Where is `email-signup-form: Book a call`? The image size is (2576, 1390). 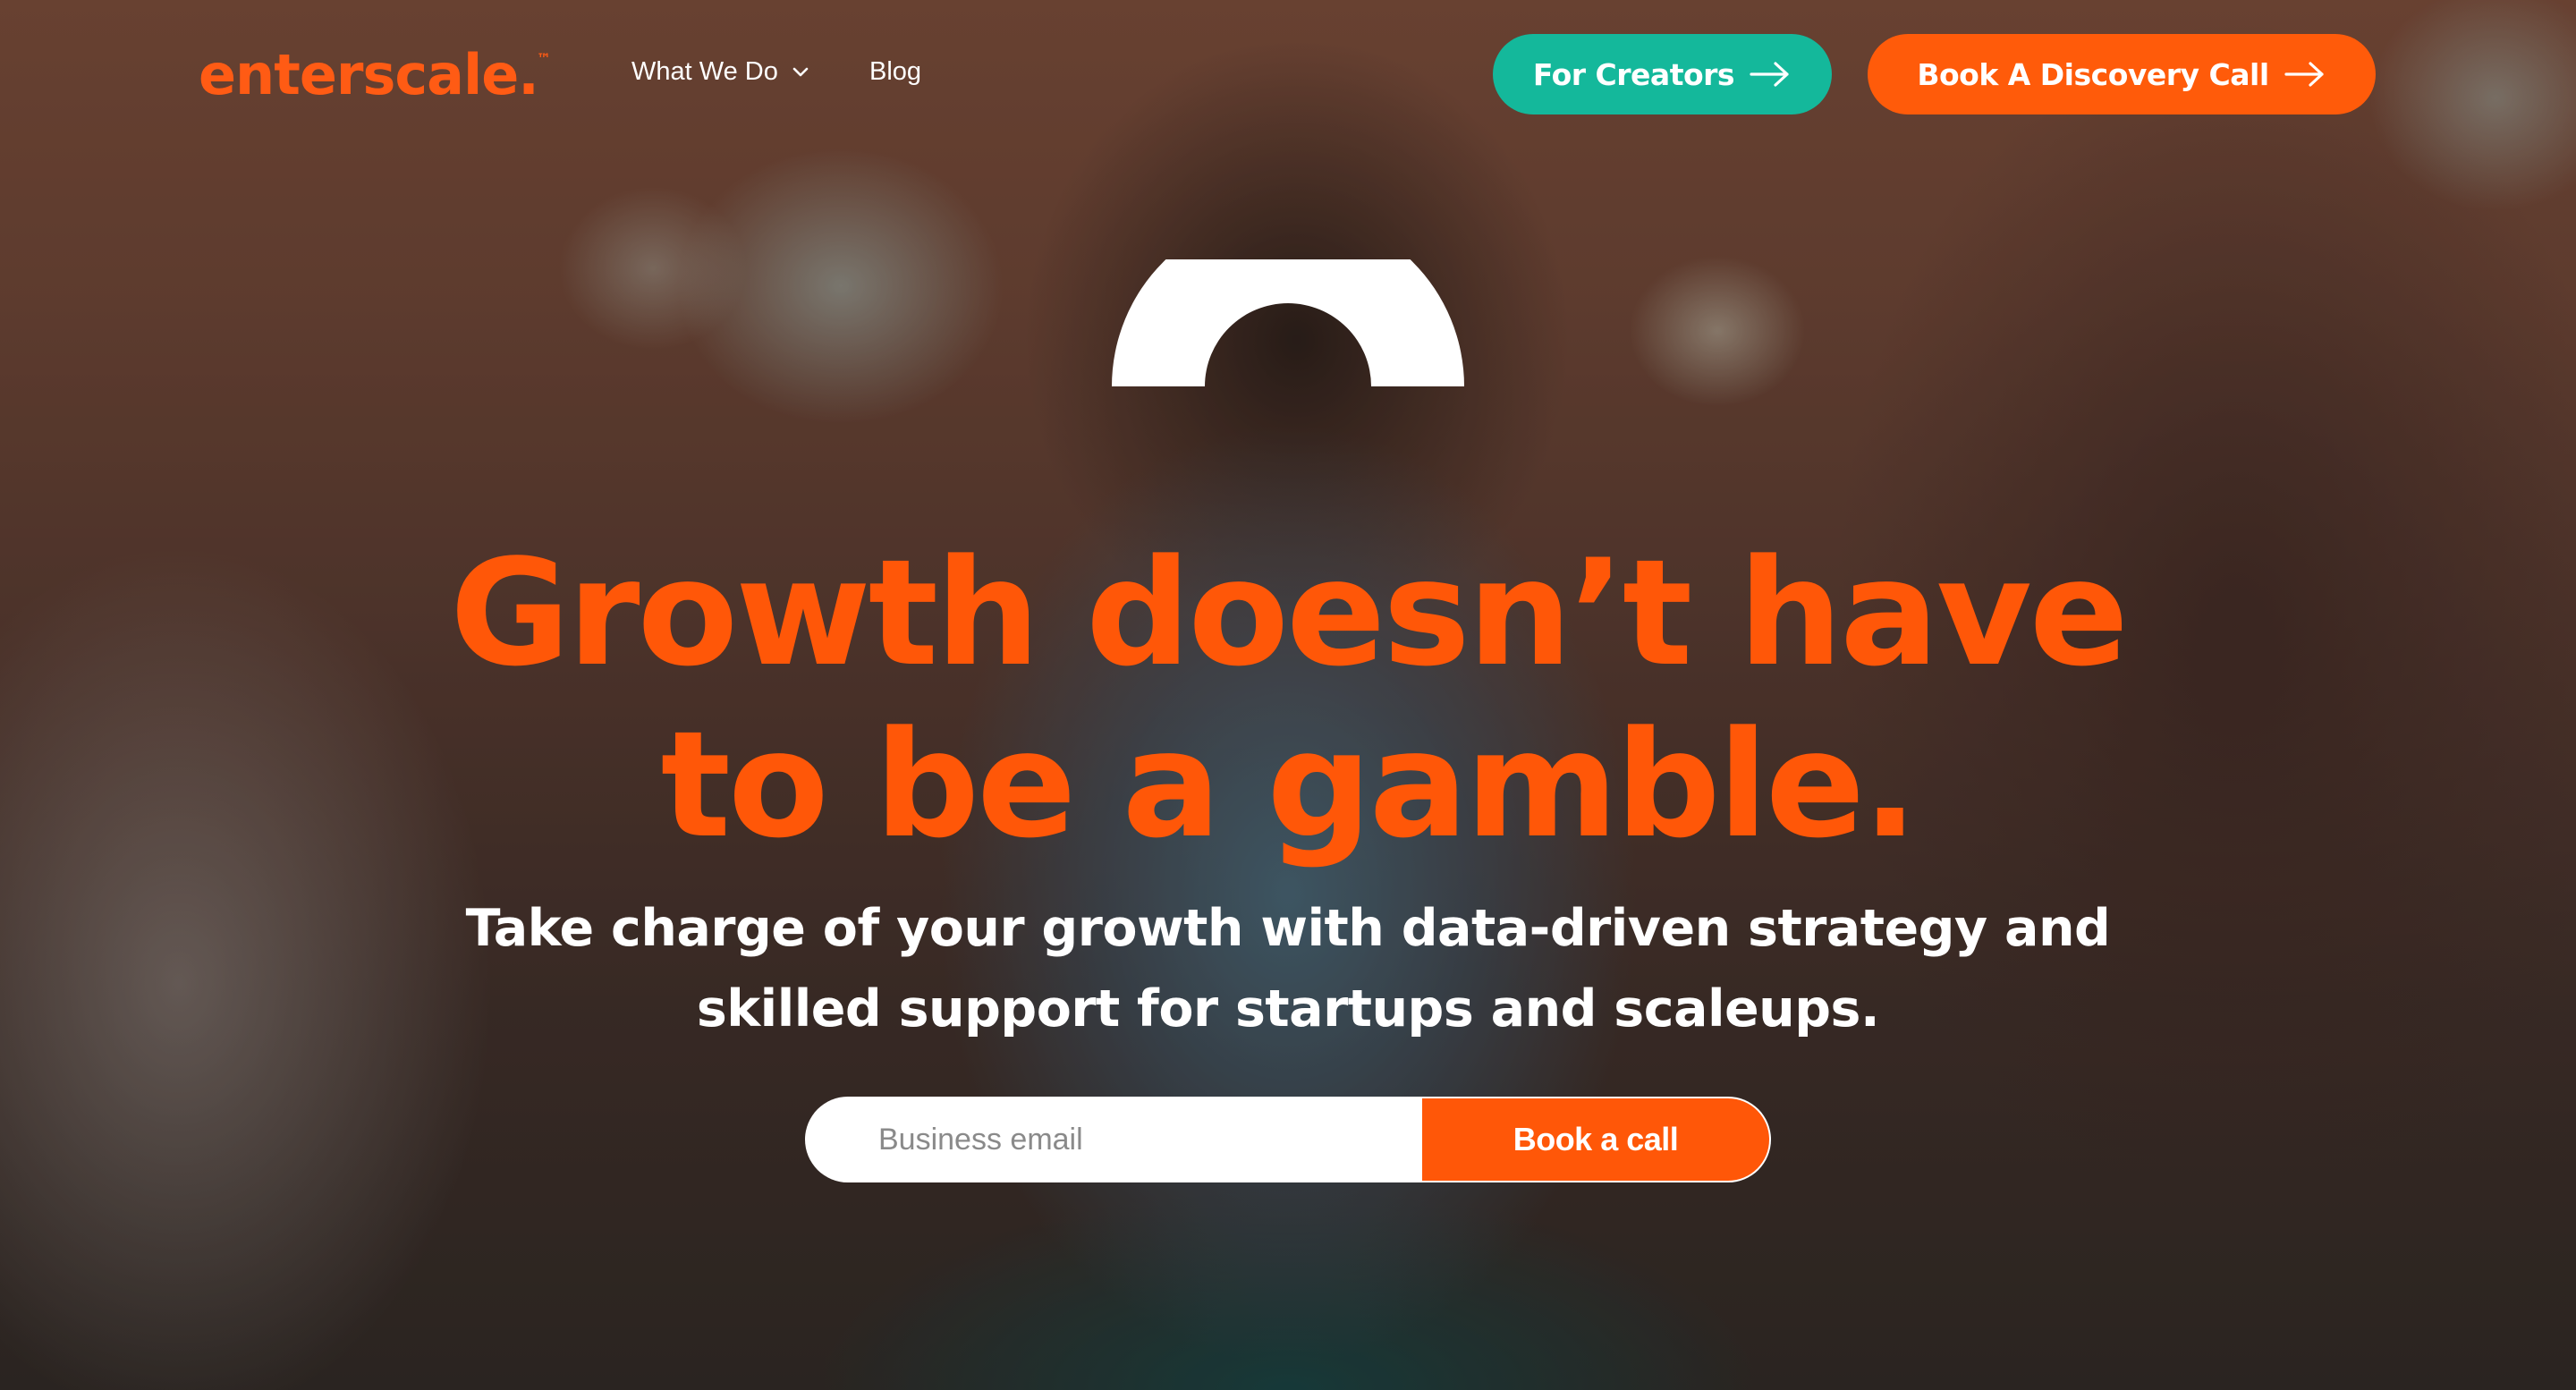 email-signup-form: Book a call is located at coordinates (1288, 1139).